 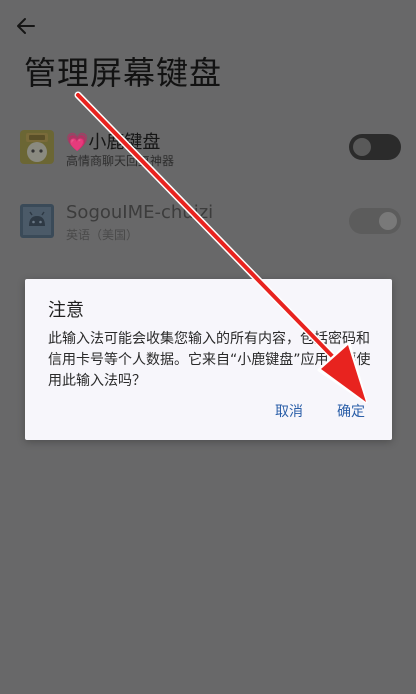 What do you see at coordinates (123, 73) in the screenshot?
I see `page-title: 管理屏幕键盘` at bounding box center [123, 73].